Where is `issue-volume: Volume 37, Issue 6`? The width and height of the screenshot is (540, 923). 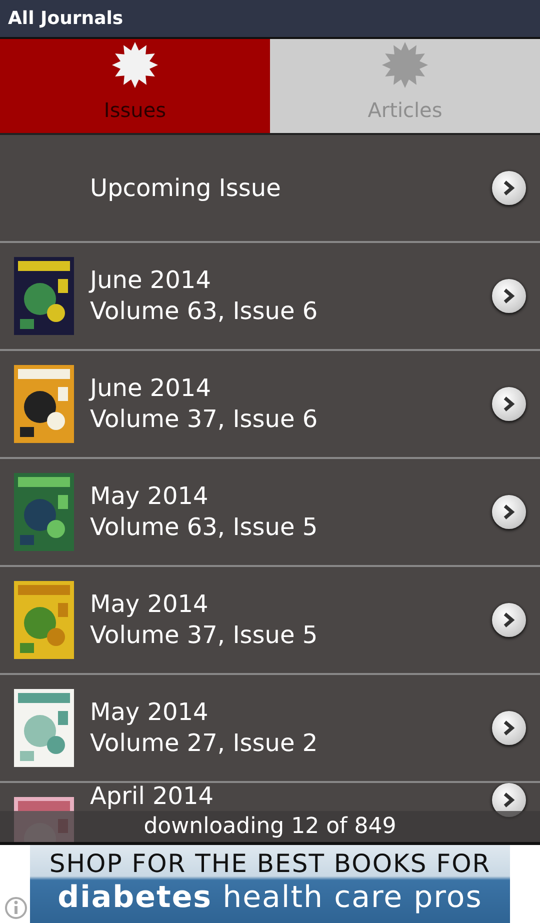 issue-volume: Volume 37, Issue 6 is located at coordinates (204, 419).